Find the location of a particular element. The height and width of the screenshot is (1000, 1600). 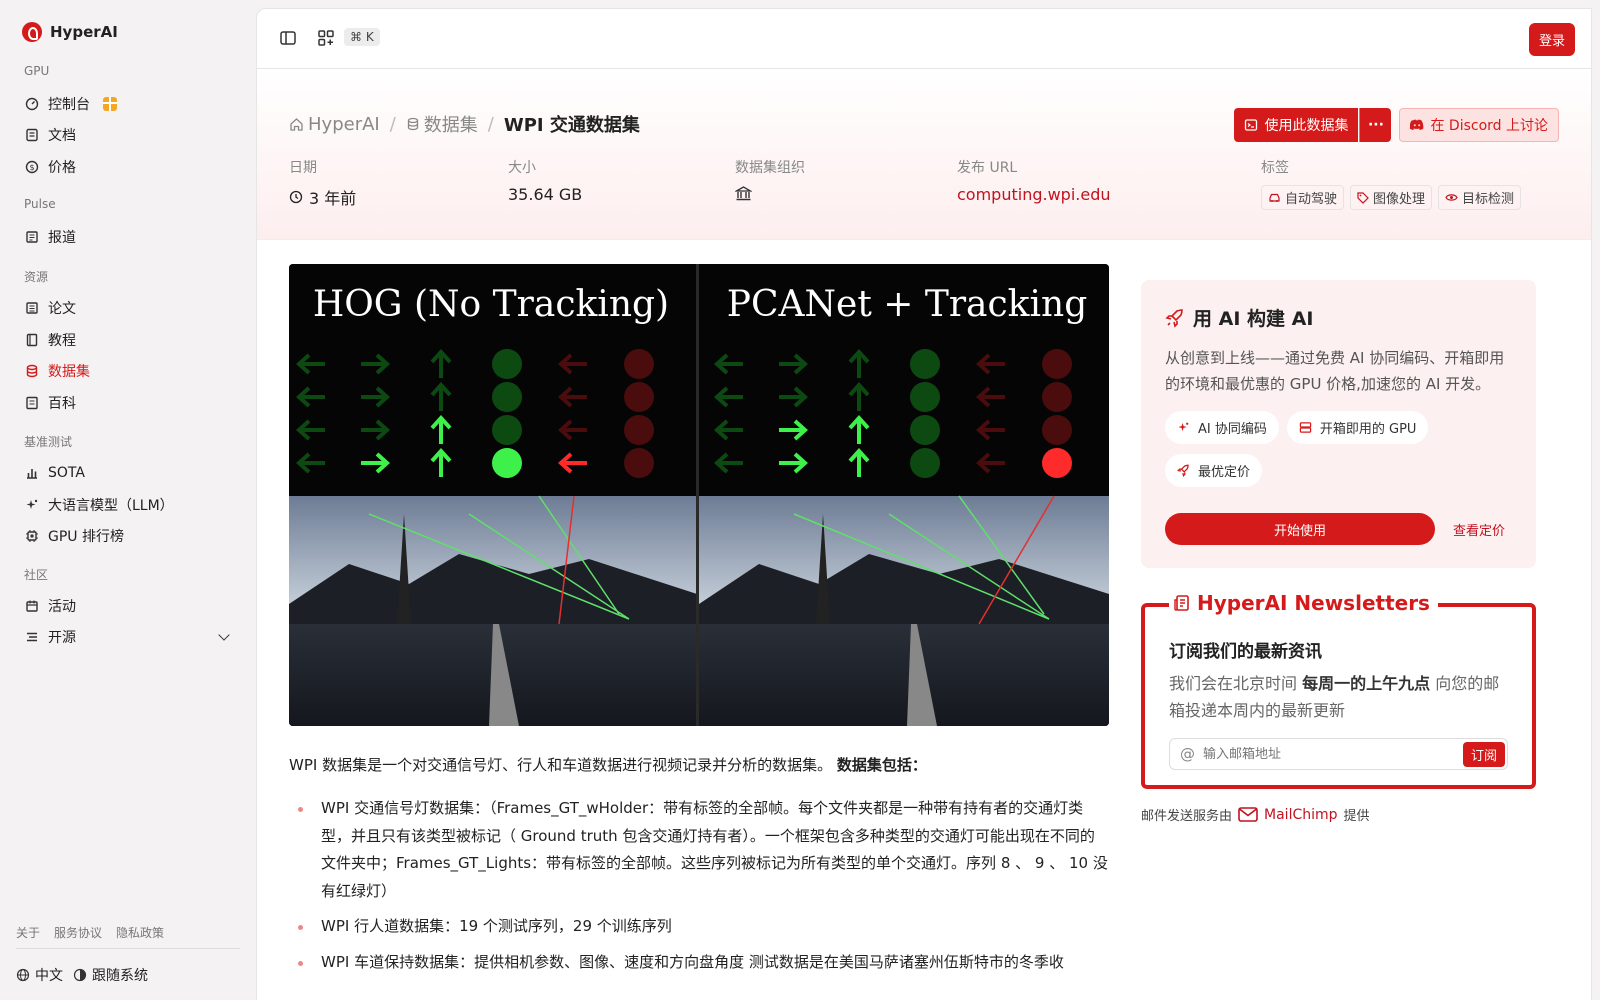

chip-icon is located at coordinates (32, 536).